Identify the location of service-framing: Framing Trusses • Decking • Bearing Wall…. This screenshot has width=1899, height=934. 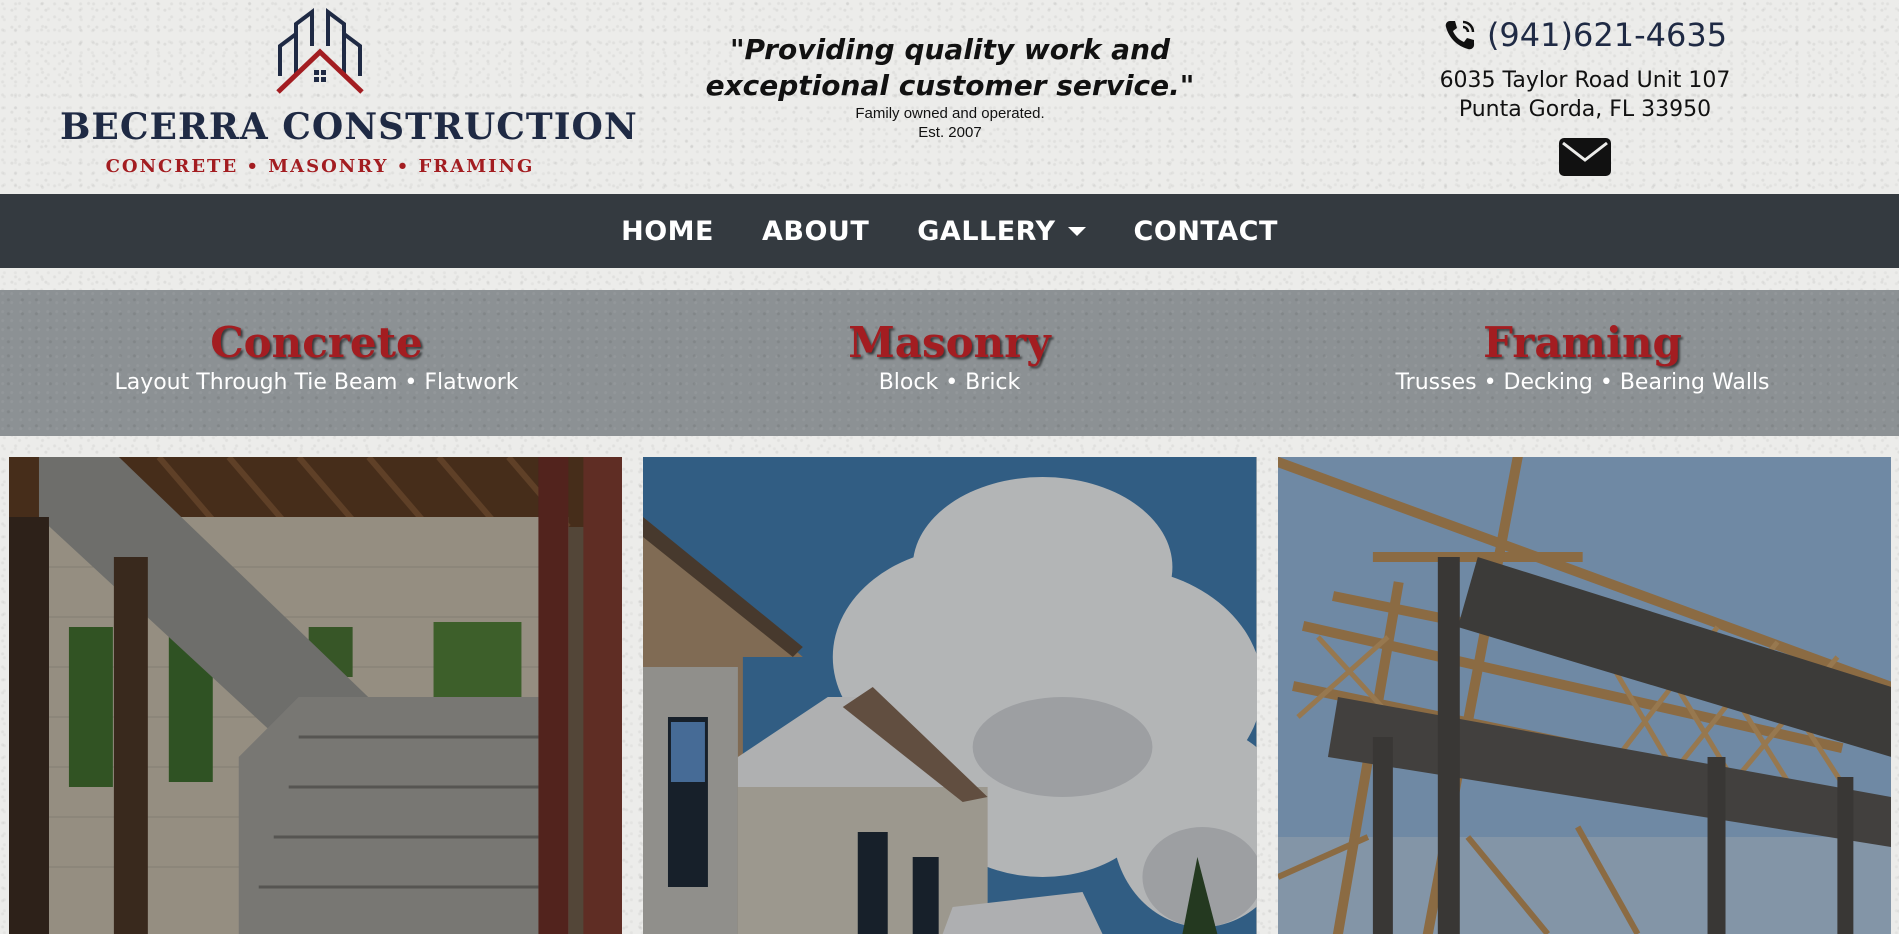
(1582, 363).